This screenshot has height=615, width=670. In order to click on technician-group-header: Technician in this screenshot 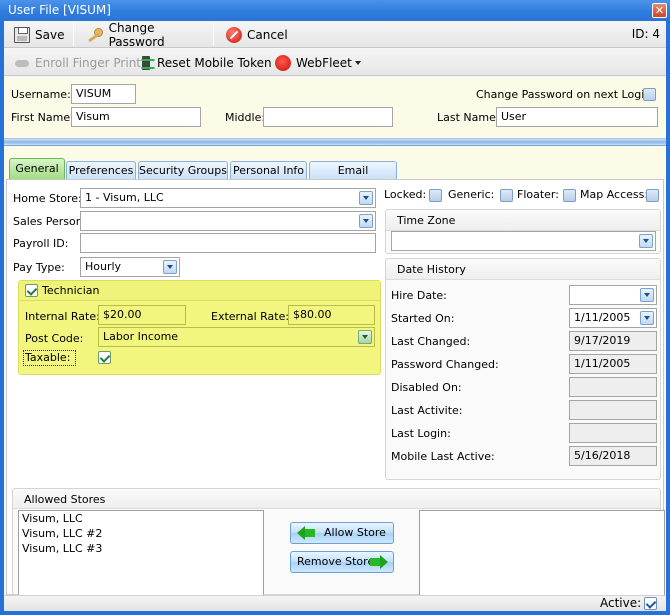, I will do `click(199, 291)`.